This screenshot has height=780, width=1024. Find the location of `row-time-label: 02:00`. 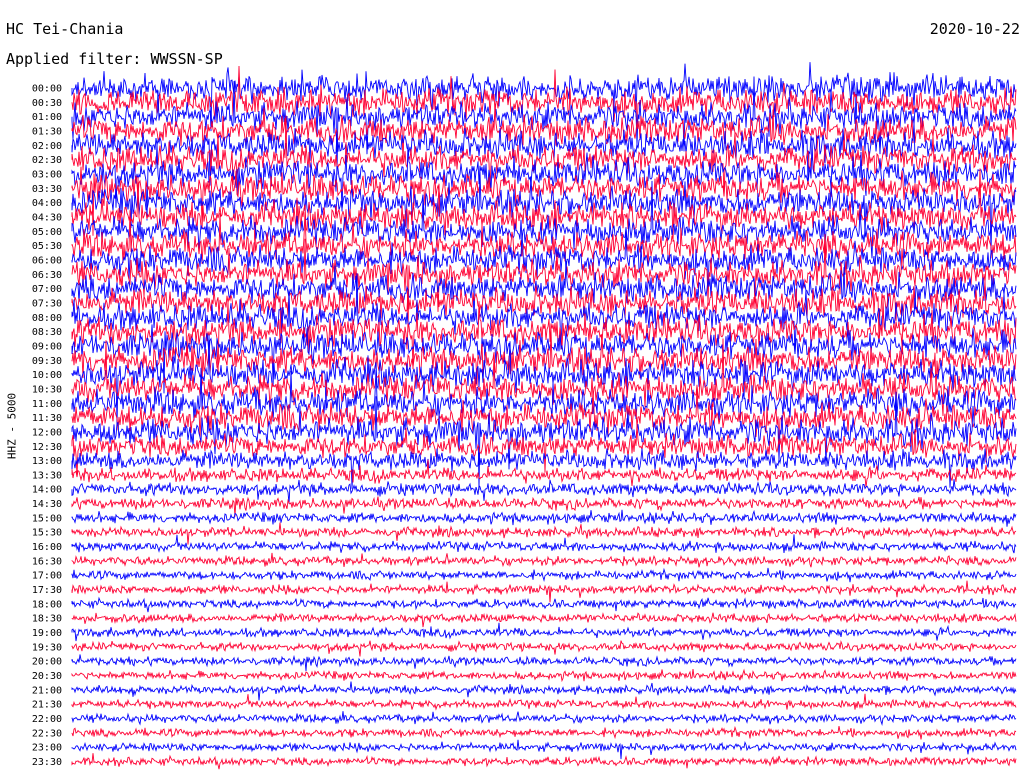

row-time-label: 02:00 is located at coordinates (47, 146).